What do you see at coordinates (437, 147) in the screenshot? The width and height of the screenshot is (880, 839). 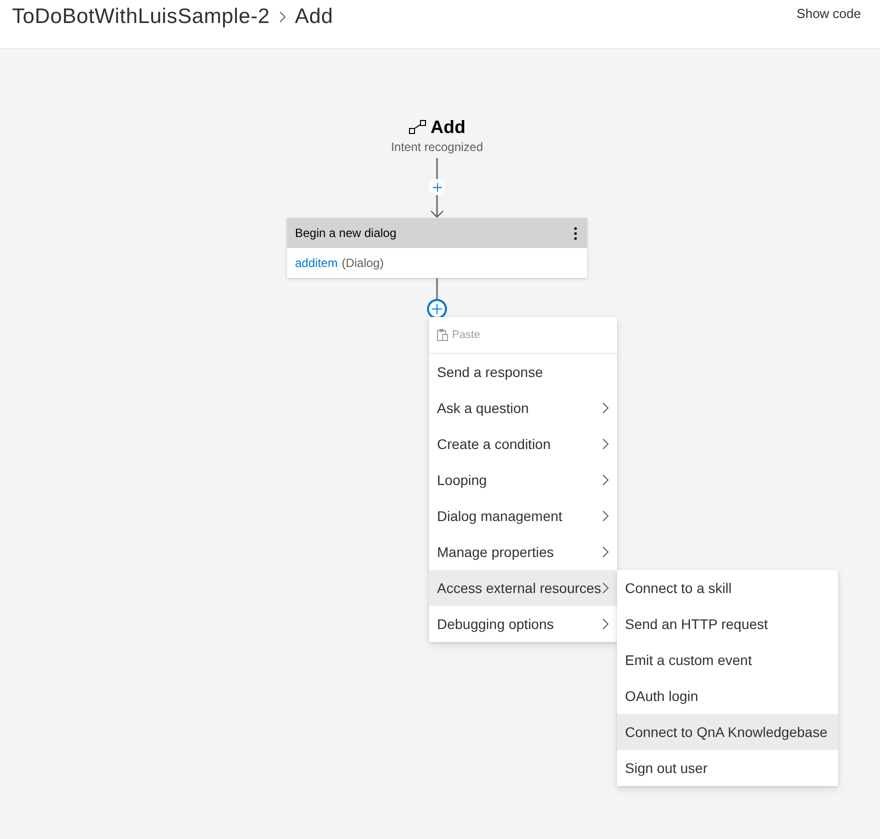 I see `trigger-subtitle: Intent recognized` at bounding box center [437, 147].